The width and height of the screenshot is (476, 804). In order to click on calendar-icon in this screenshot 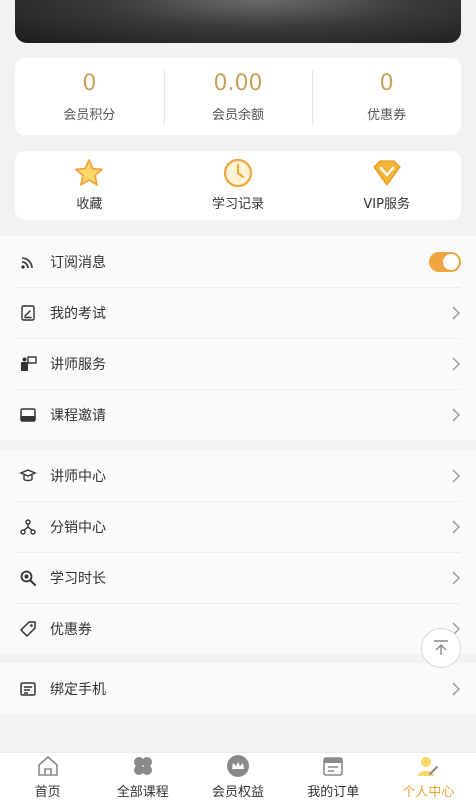, I will do `click(333, 766)`.